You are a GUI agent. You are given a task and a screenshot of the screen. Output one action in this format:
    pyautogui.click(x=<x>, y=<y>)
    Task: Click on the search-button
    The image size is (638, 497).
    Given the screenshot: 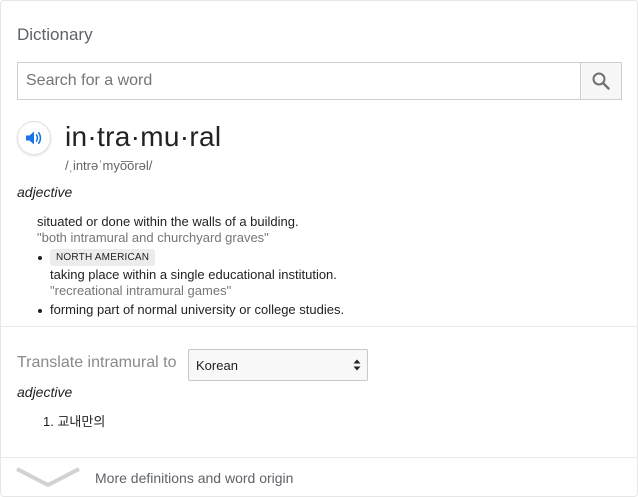 What is the action you would take?
    pyautogui.click(x=600, y=81)
    